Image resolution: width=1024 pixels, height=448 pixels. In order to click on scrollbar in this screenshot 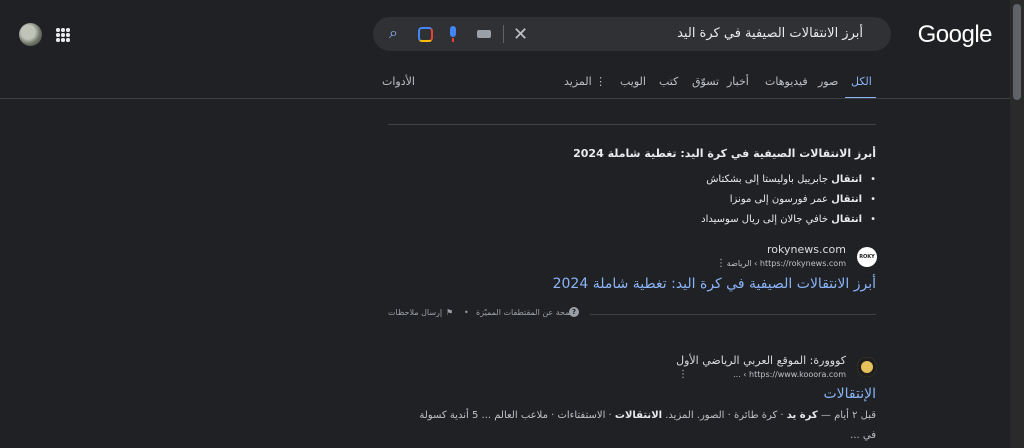, I will do `click(1017, 224)`.